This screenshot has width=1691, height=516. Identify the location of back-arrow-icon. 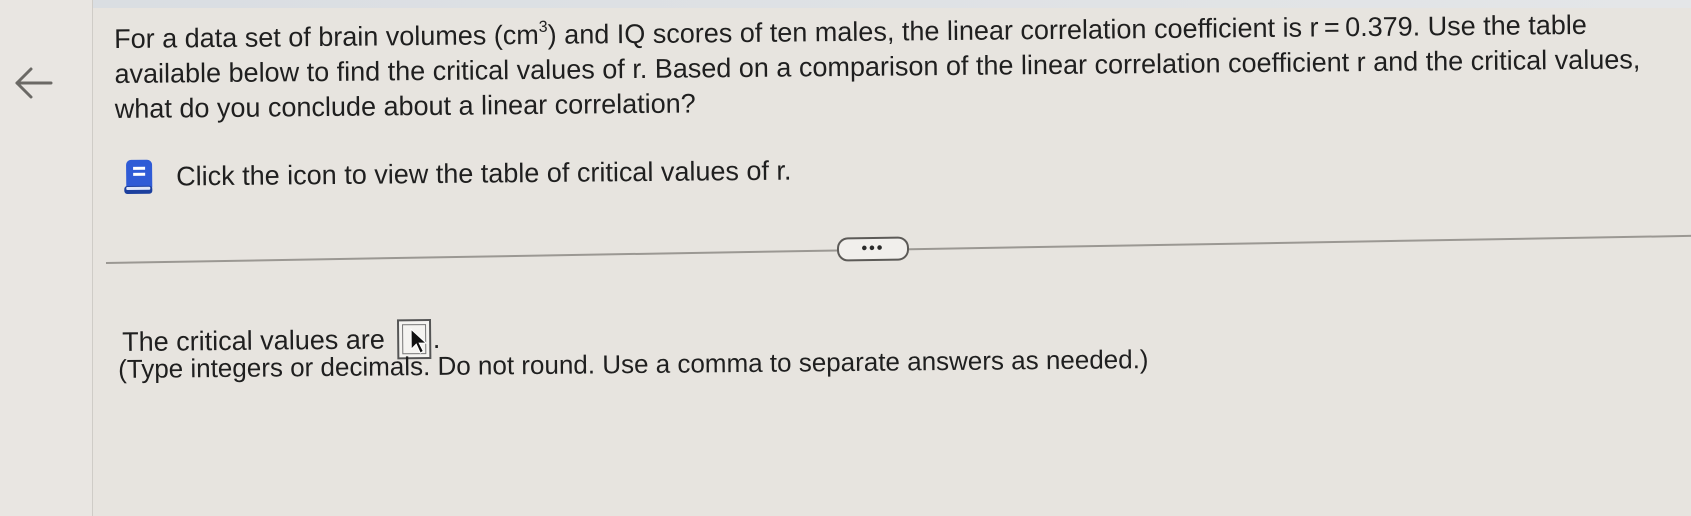
(34, 83).